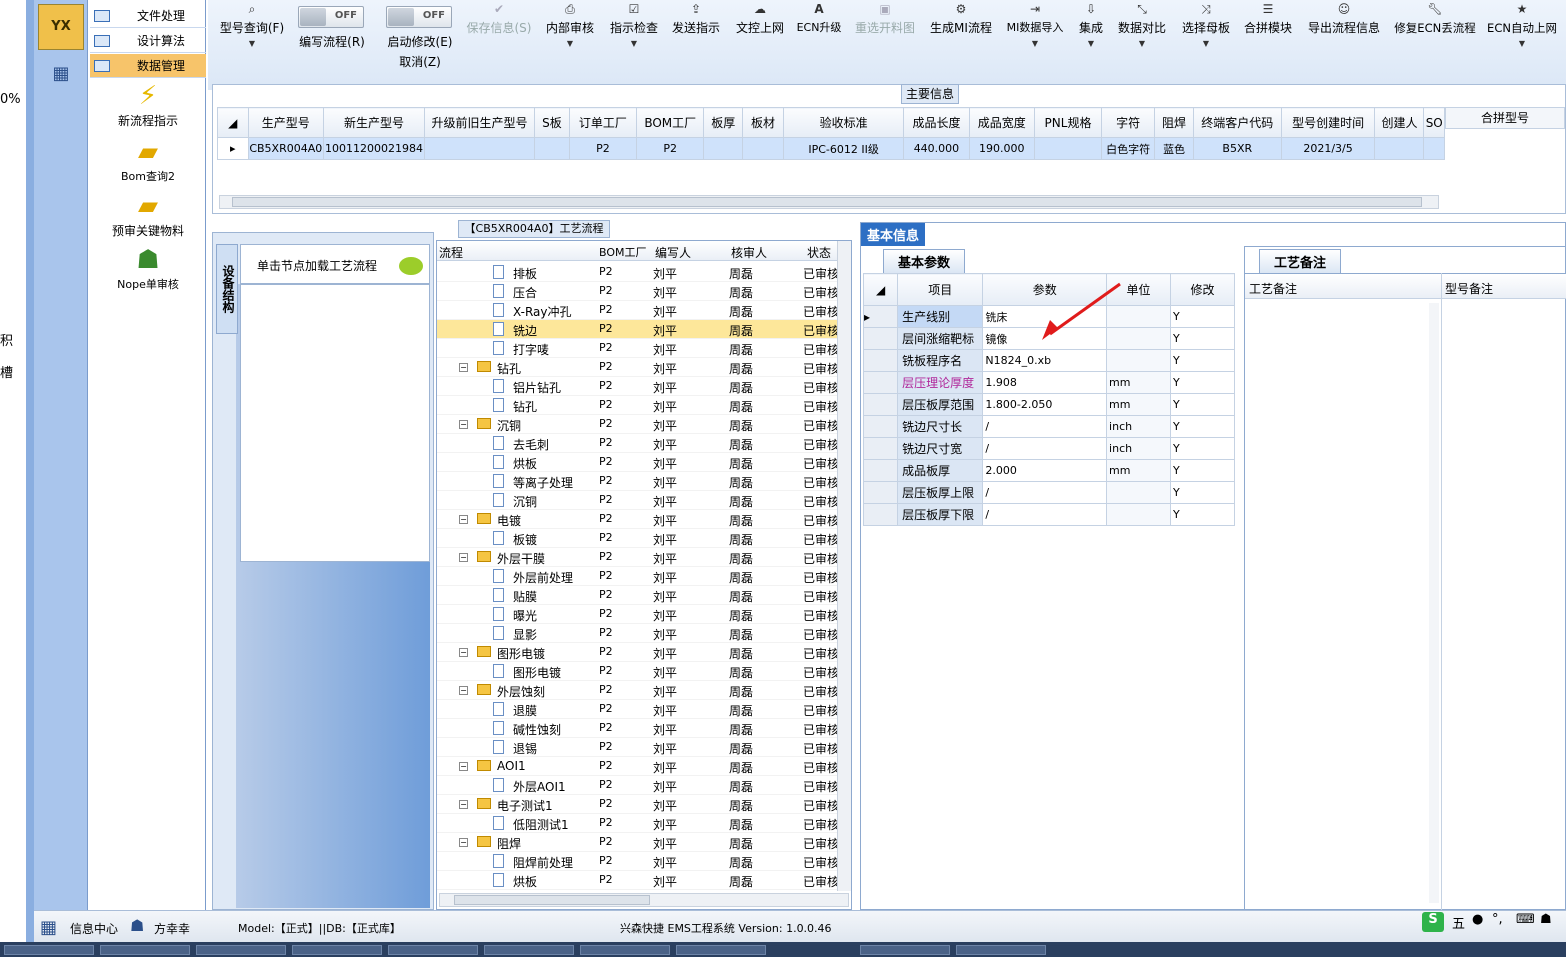 Image resolution: width=1566 pixels, height=957 pixels. What do you see at coordinates (638, 291) in the screenshot?
I see `tree-node: 压合 P2 刘平 周磊 已审核` at bounding box center [638, 291].